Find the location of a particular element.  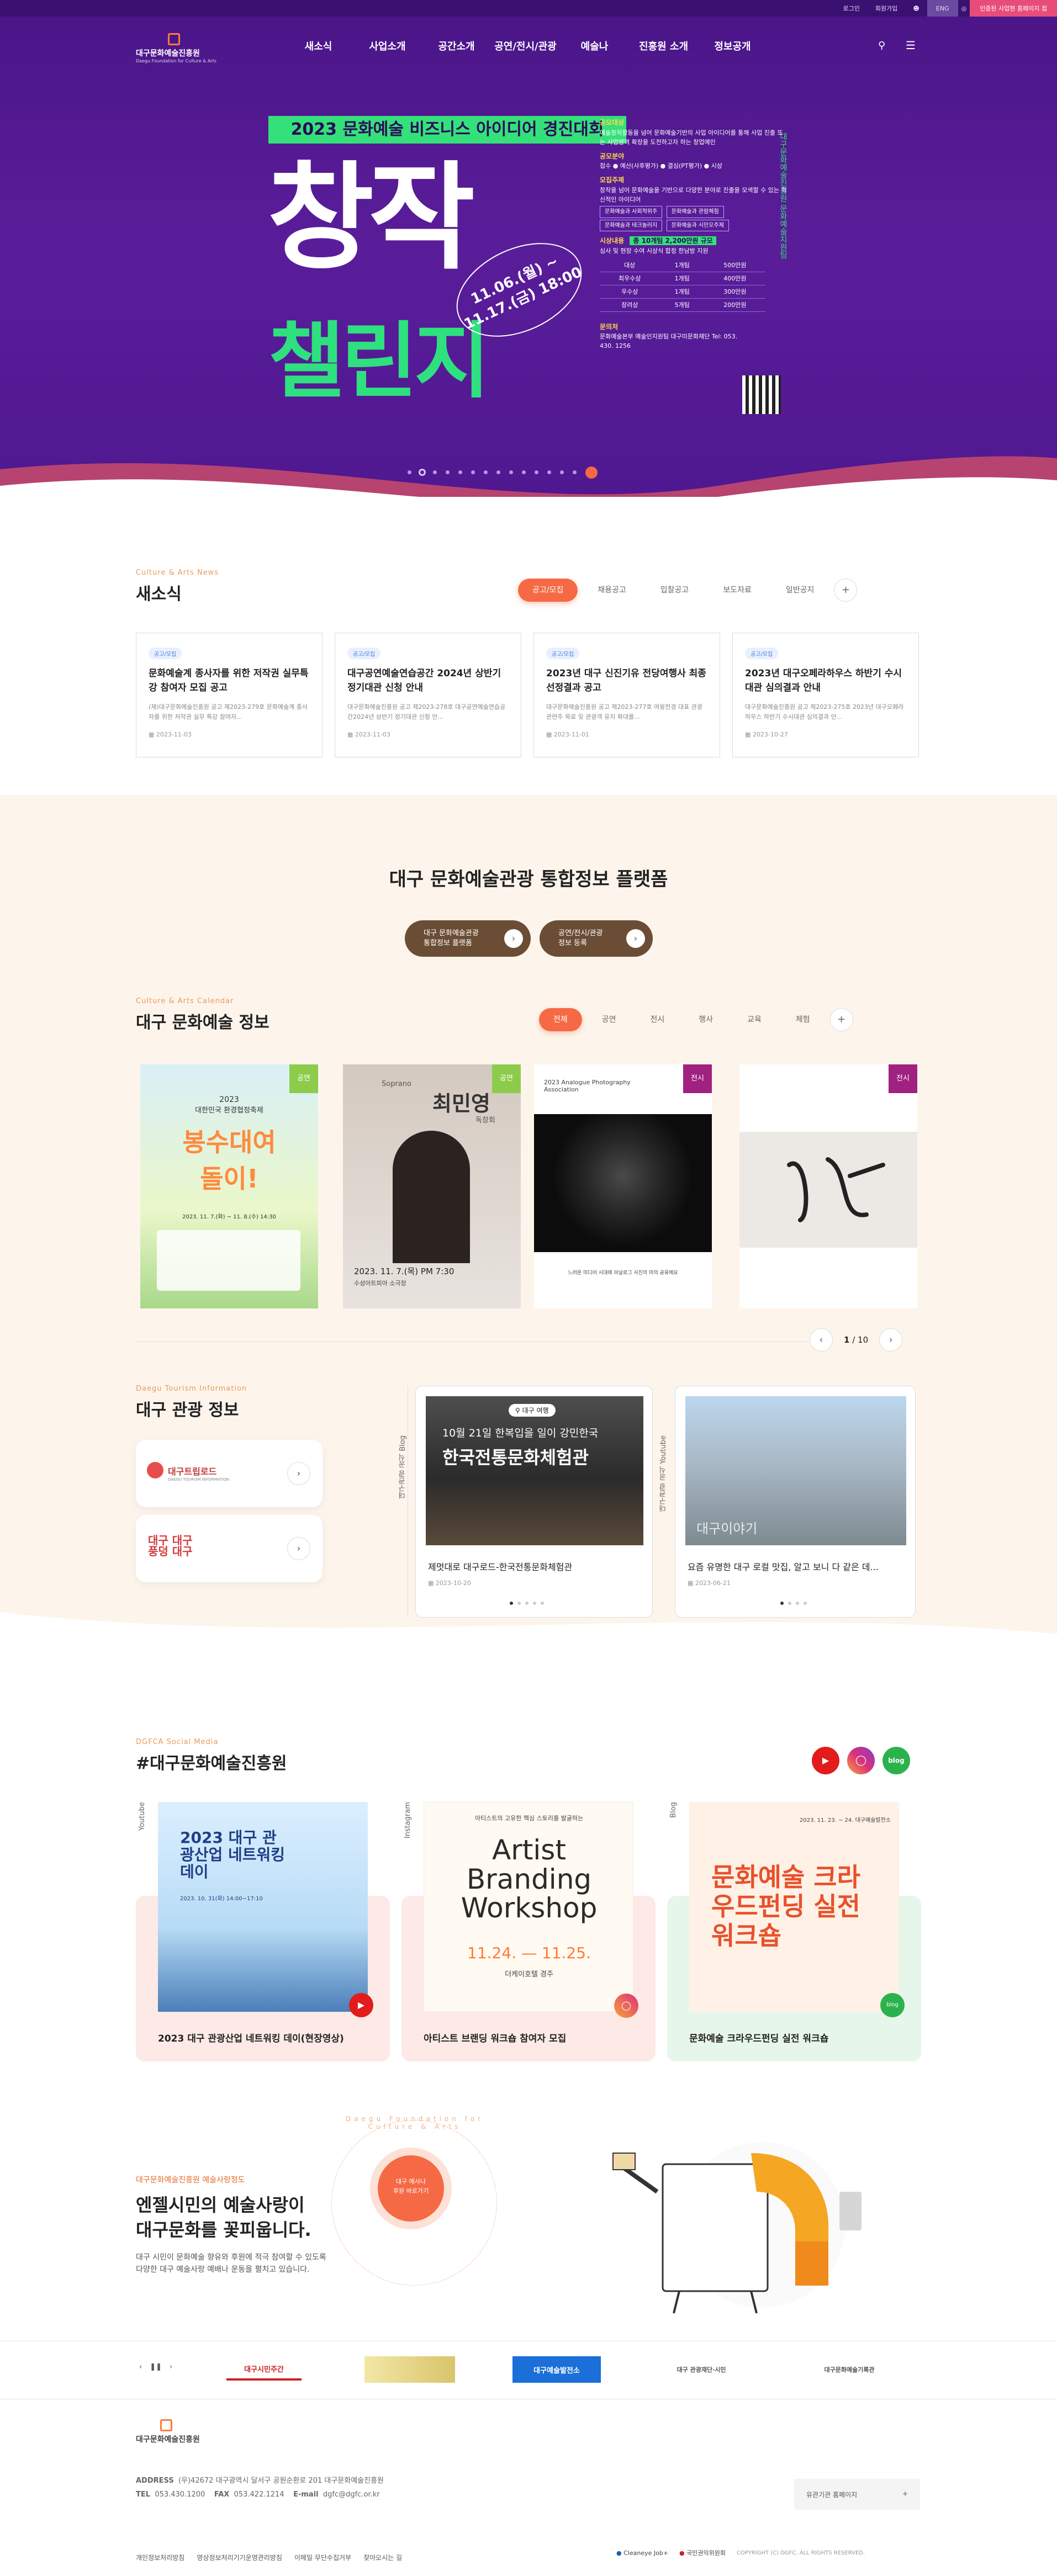

tab-press: 보도자료 is located at coordinates (737, 590).